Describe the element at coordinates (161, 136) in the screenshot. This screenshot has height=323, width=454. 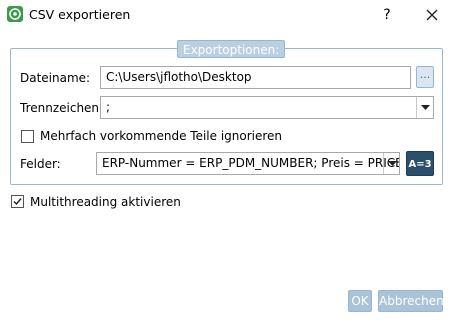
I see `ignore-duplicates-label: Mehrfach vorkommende Teile ignorieren` at that location.